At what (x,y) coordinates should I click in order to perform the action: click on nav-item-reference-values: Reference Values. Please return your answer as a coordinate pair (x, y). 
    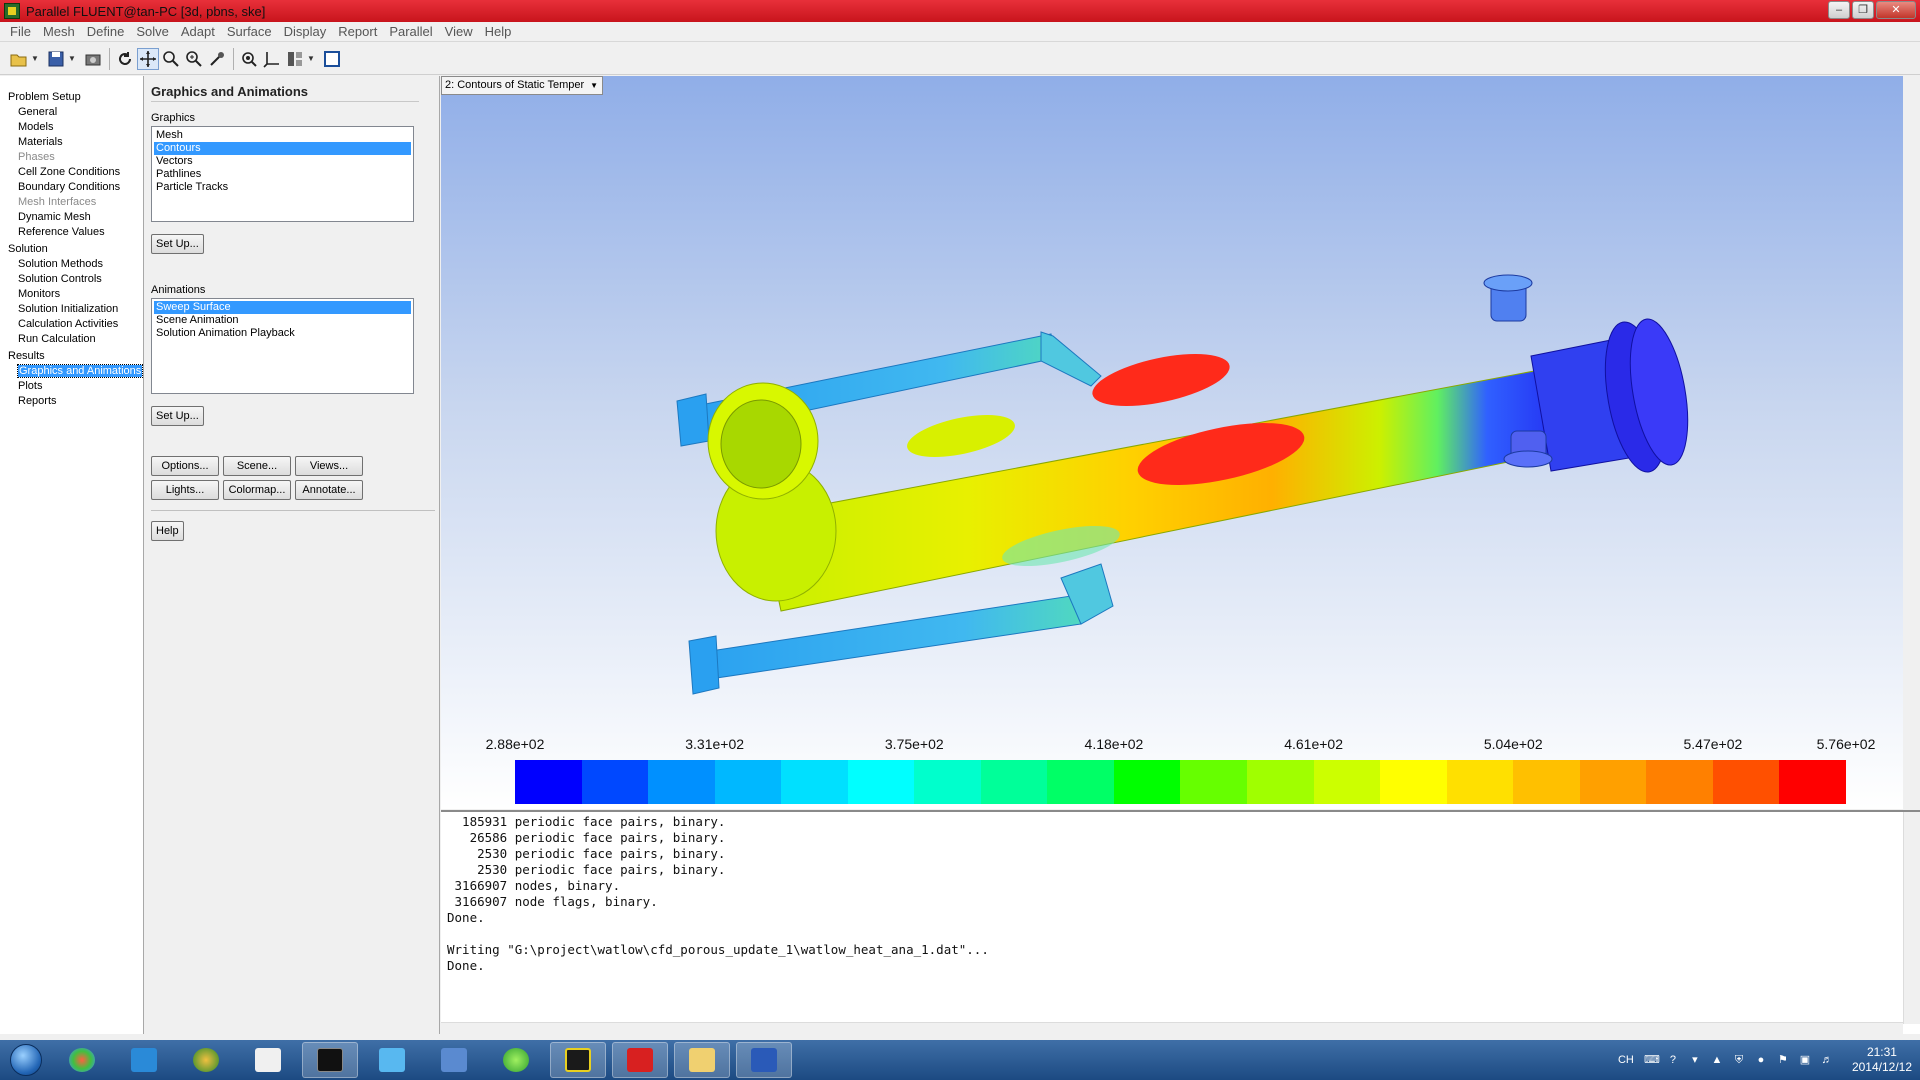
    Looking at the image, I should click on (71, 232).